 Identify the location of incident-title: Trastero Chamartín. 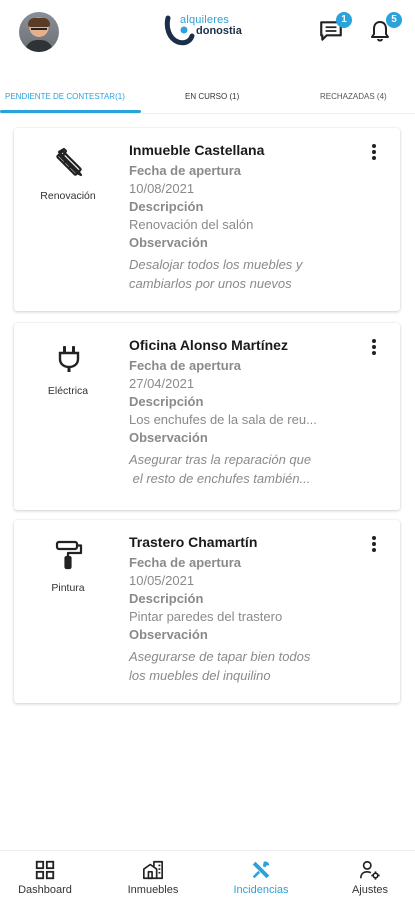
(193, 542).